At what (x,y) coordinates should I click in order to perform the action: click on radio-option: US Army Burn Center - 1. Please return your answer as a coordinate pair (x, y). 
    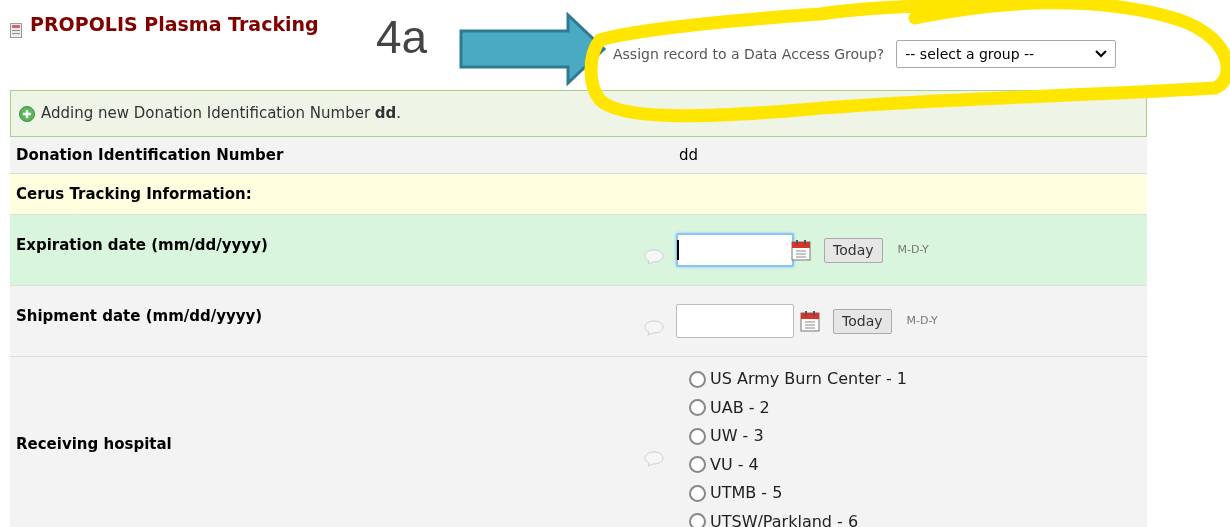
    Looking at the image, I should click on (798, 379).